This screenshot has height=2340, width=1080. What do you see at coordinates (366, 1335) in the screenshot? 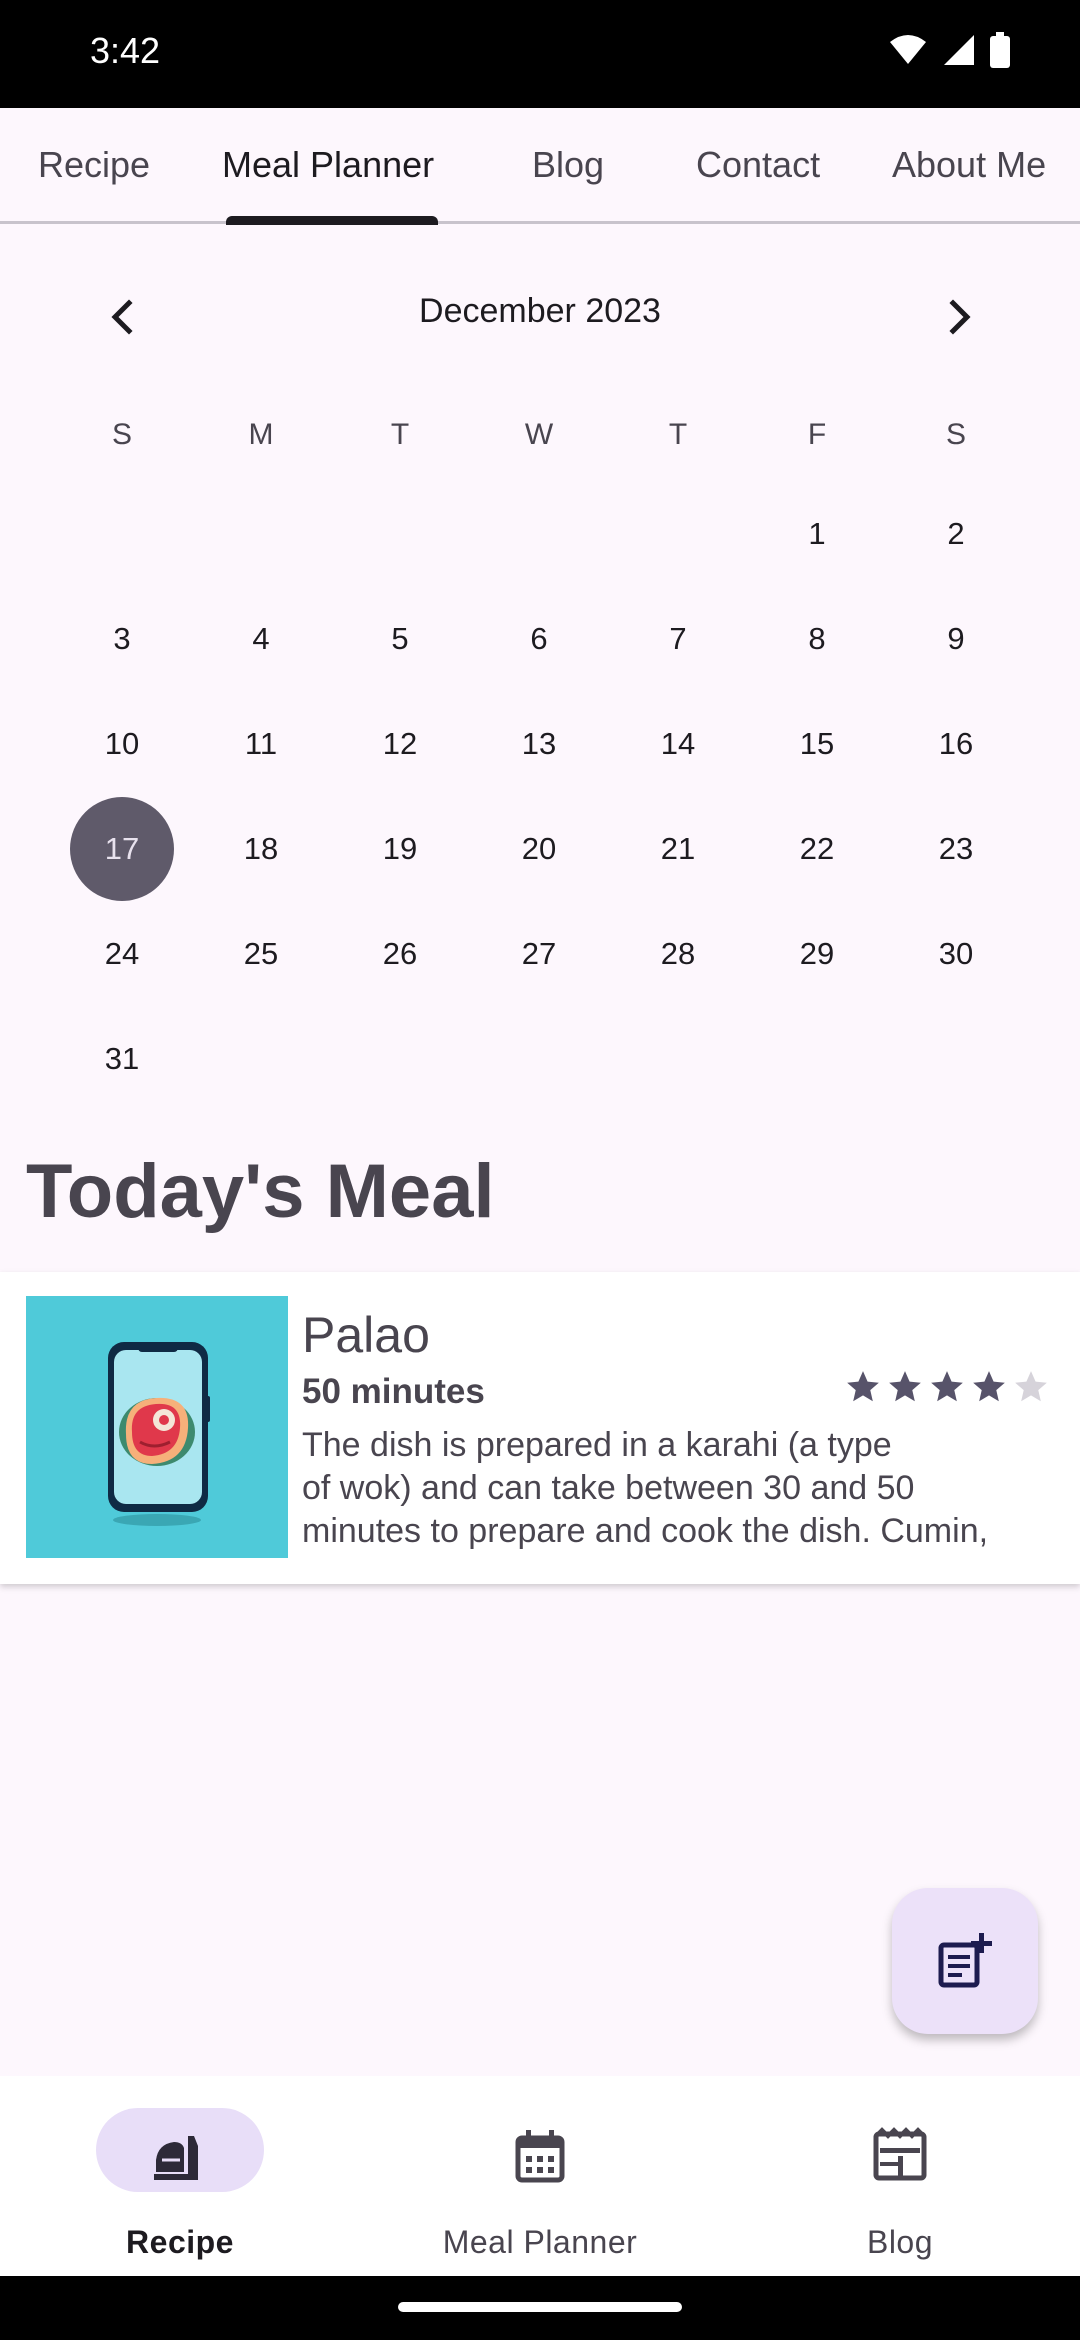
I see `meal-name: Palao` at bounding box center [366, 1335].